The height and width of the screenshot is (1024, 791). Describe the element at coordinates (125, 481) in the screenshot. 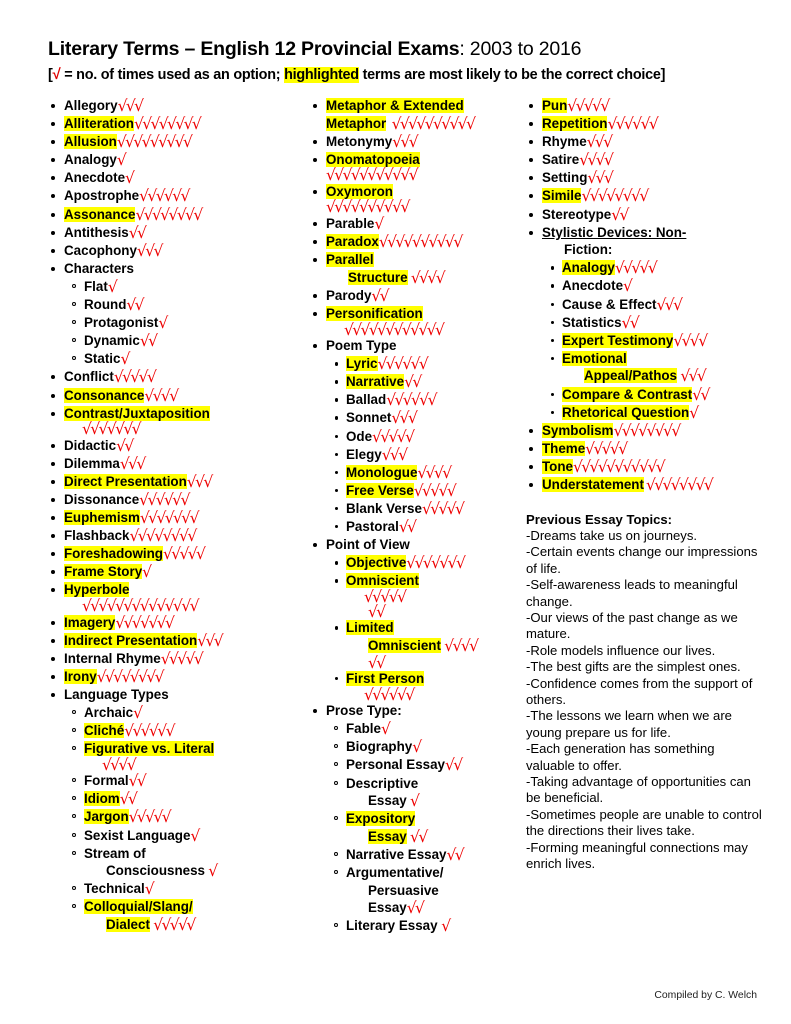

I see `term-label: Direct Presentation` at that location.